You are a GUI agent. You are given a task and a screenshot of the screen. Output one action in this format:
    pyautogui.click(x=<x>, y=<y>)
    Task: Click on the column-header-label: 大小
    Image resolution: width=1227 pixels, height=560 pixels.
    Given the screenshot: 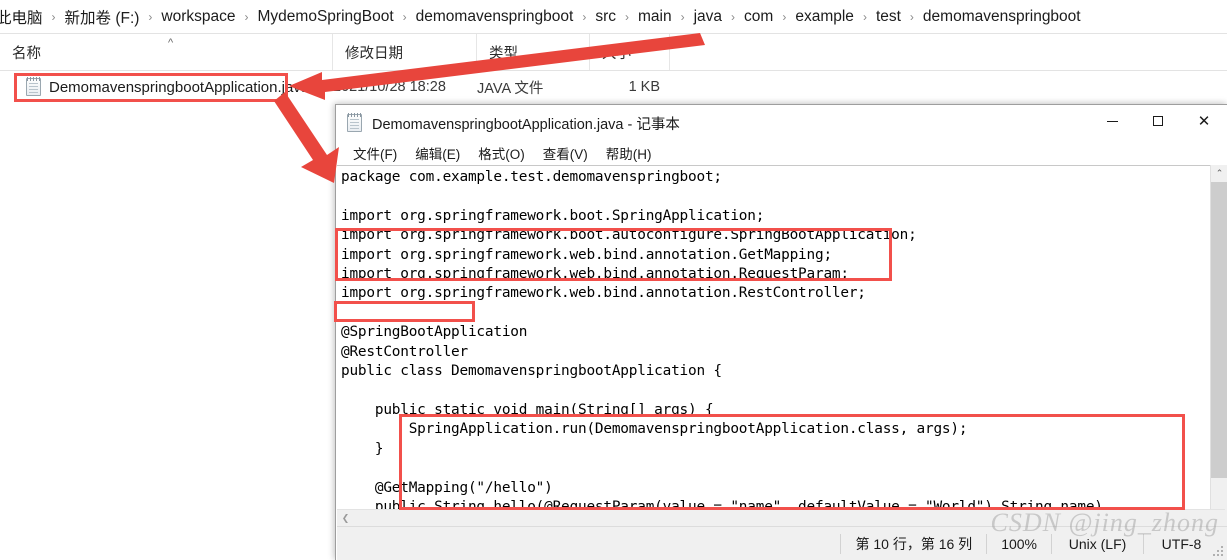 What is the action you would take?
    pyautogui.click(x=616, y=53)
    